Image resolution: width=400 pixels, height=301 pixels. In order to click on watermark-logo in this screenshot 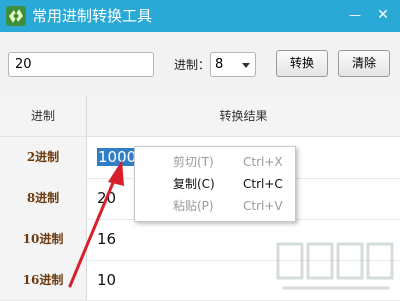, I will do `click(335, 266)`.